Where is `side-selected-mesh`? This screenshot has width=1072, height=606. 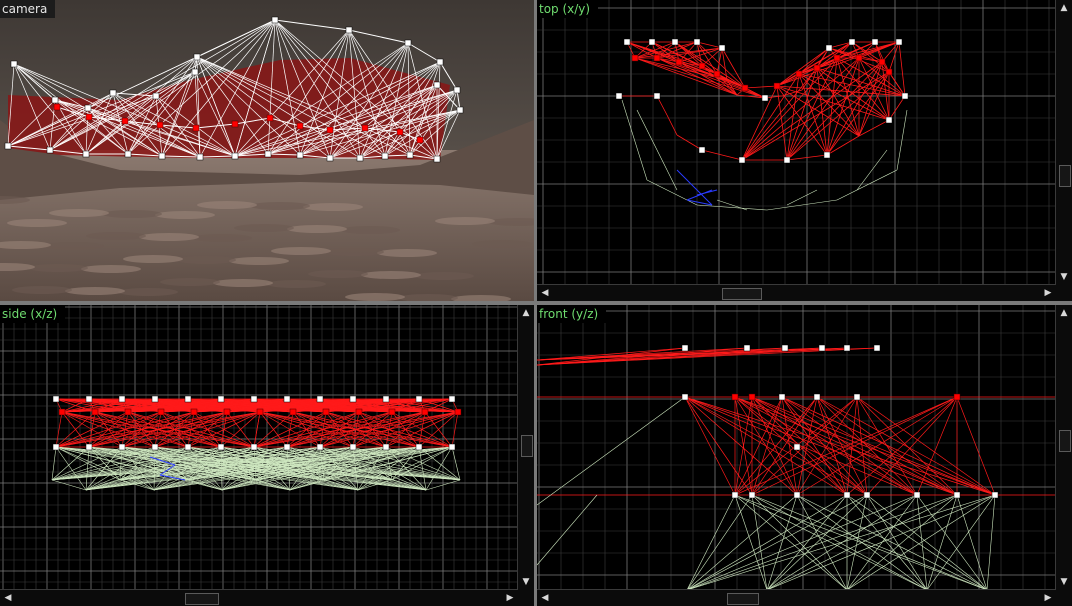
side-selected-mesh is located at coordinates (257, 423).